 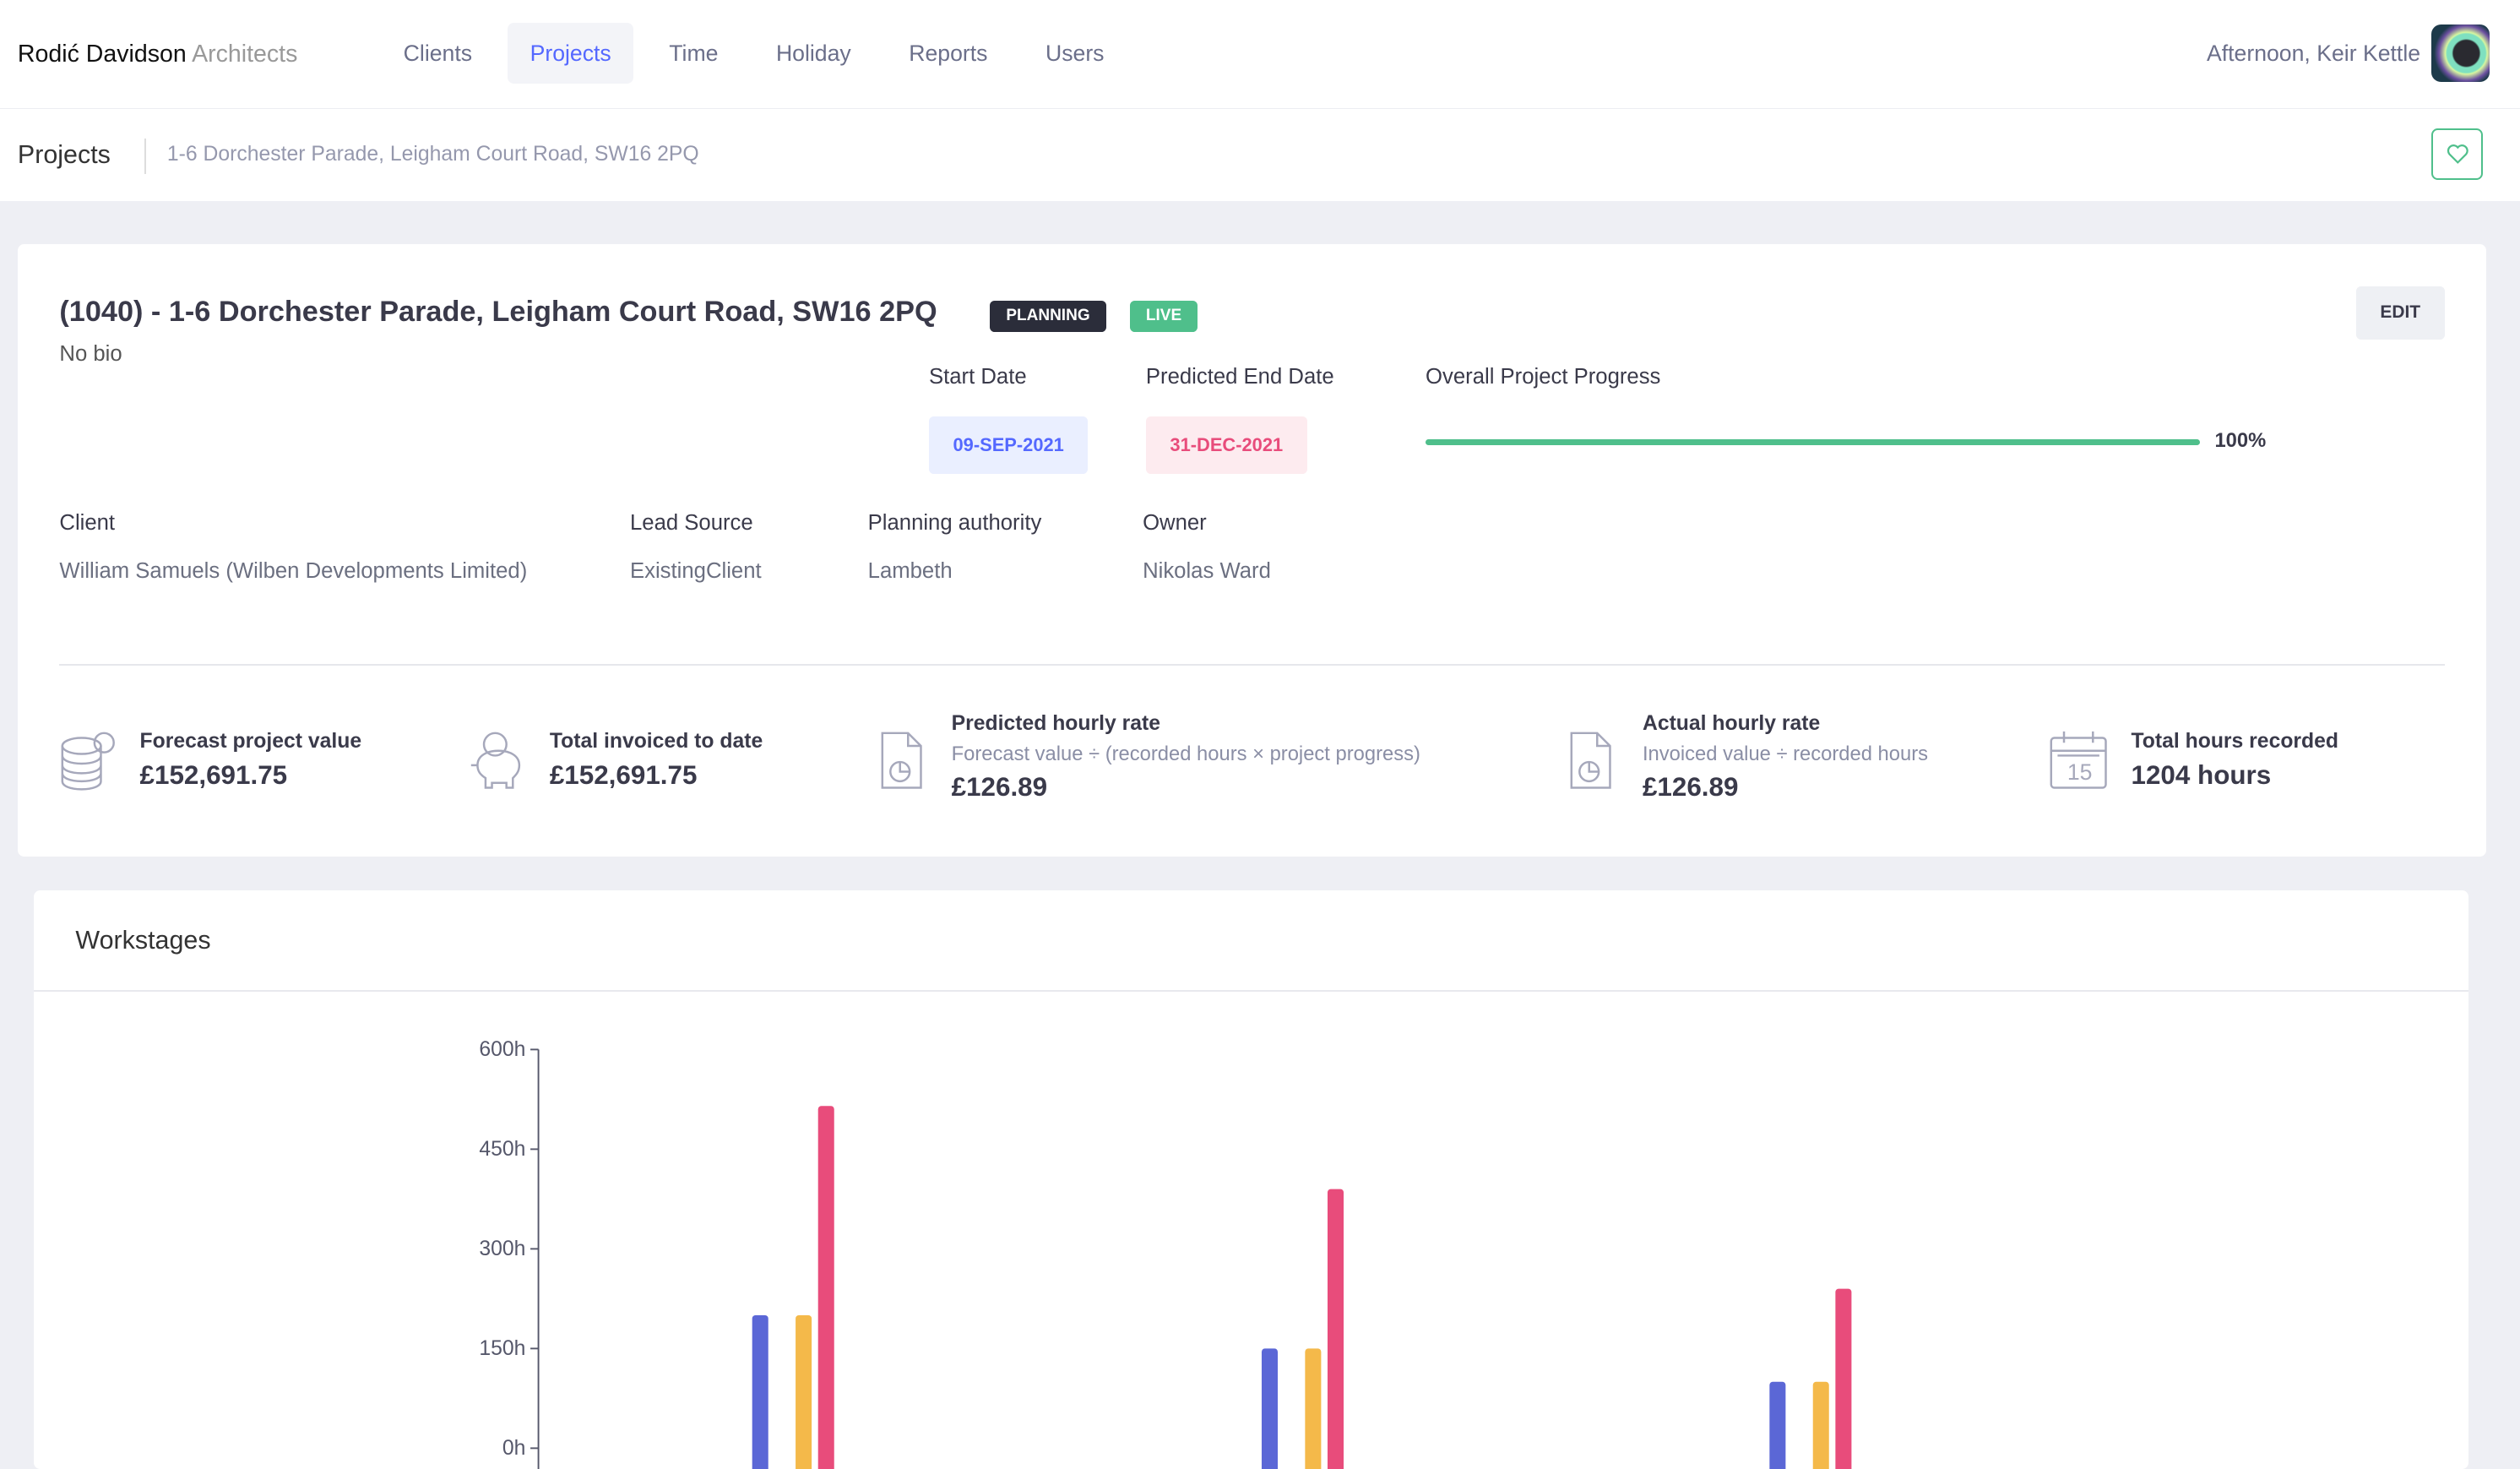 What do you see at coordinates (502, 1149) in the screenshot?
I see `y-tick-label: 450h` at bounding box center [502, 1149].